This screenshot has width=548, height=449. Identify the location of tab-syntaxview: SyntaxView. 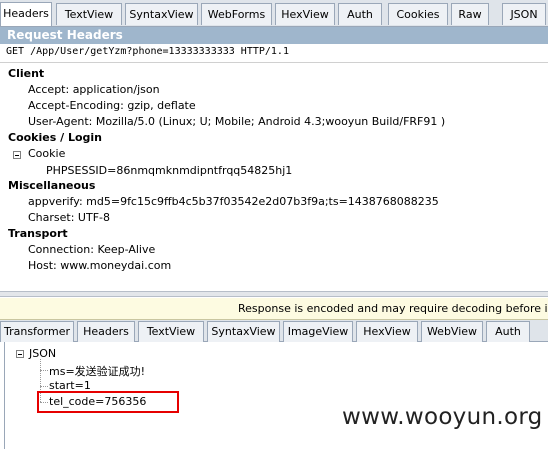
(161, 14).